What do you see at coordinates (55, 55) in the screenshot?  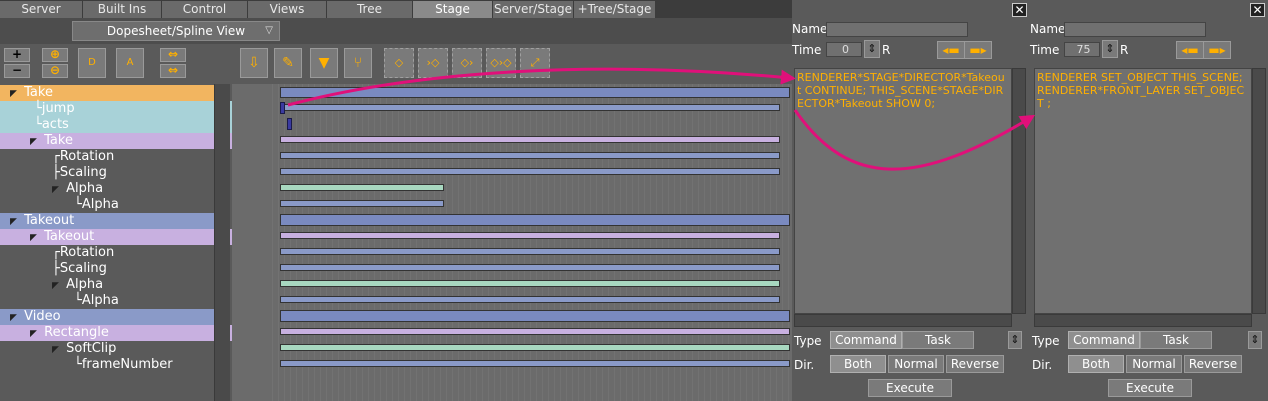 I see `zoom-in-icon: ⊕` at bounding box center [55, 55].